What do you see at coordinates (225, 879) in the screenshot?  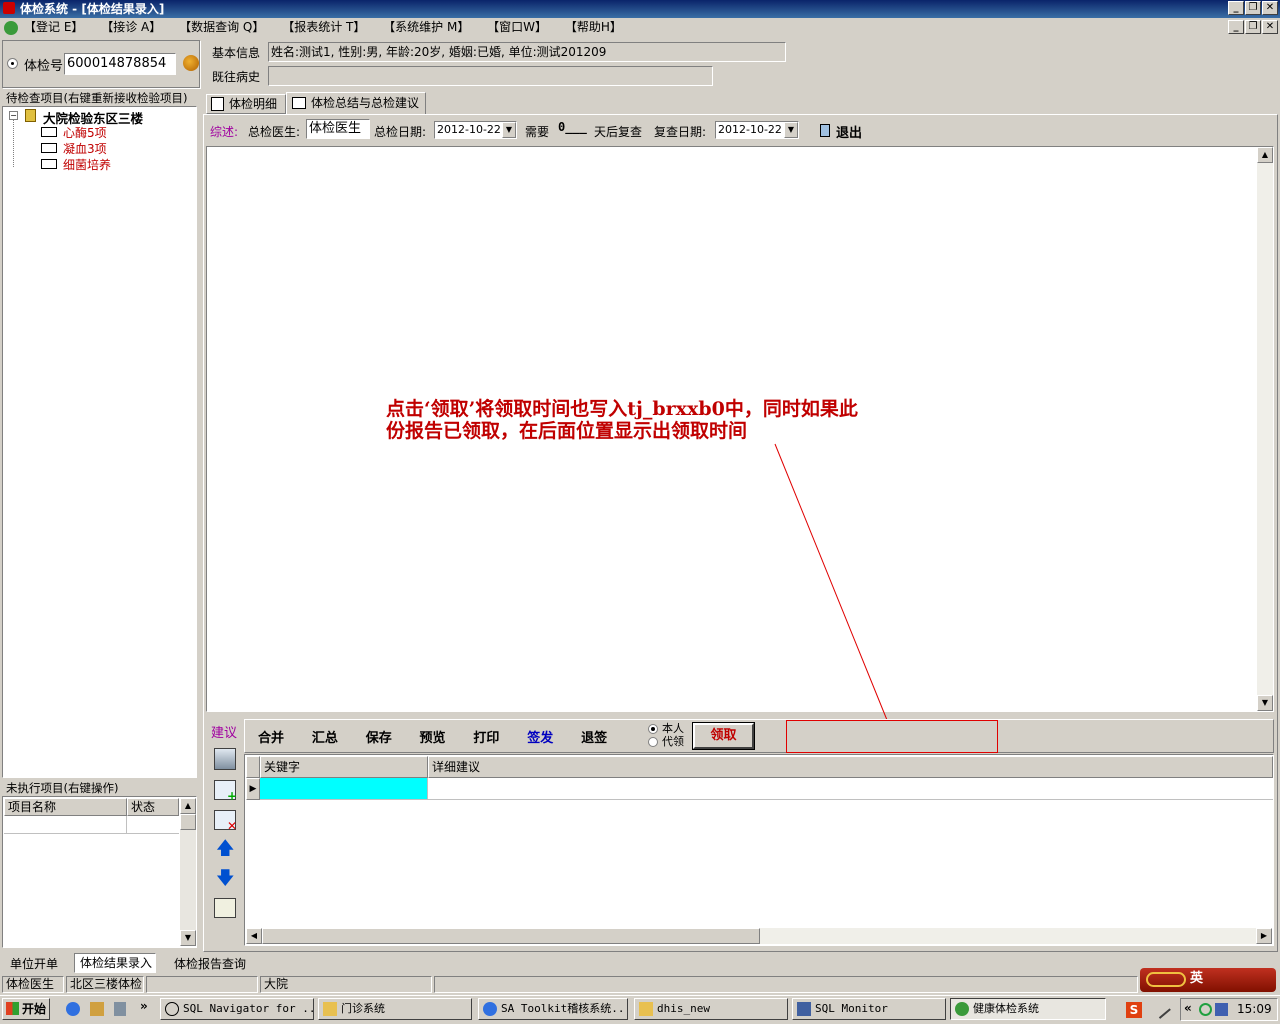 I see `move-down-icon: 🡇` at bounding box center [225, 879].